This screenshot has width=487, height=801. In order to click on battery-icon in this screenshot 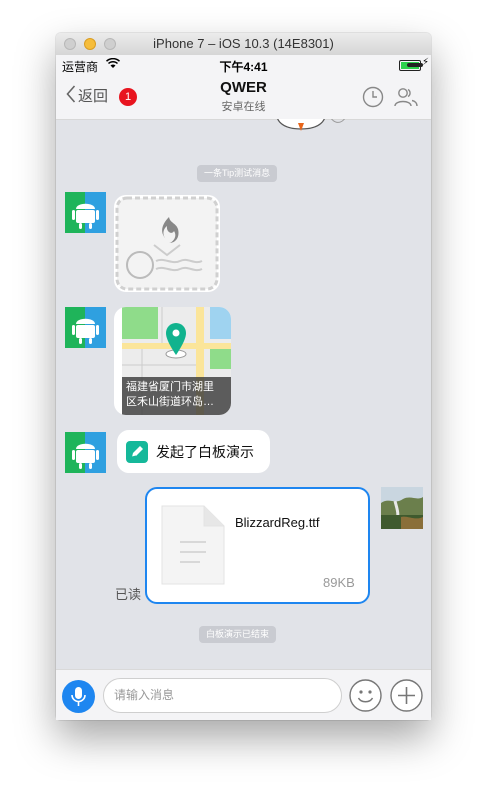, I will do `click(411, 65)`.